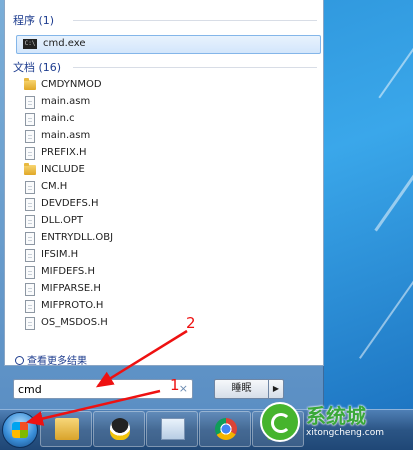 This screenshot has width=413, height=450. Describe the element at coordinates (93, 407) in the screenshot. I see `arrow-to-start-button` at that location.